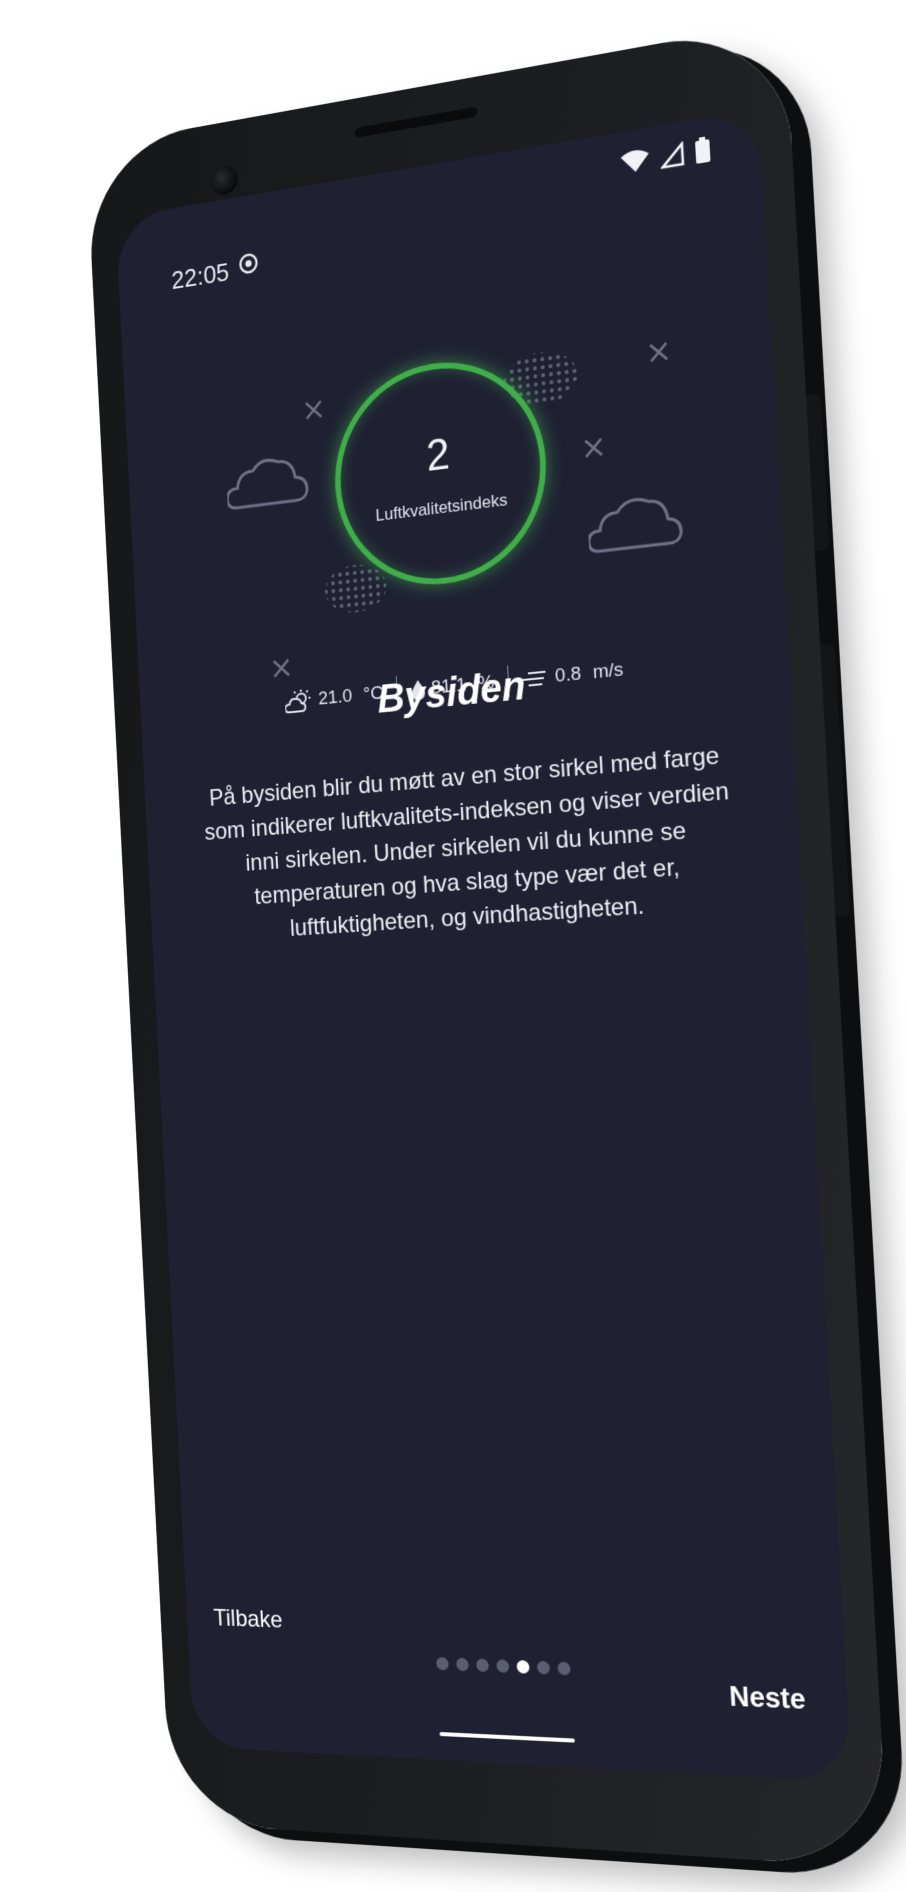  I want to click on back-button: Tilbake, so click(248, 1620).